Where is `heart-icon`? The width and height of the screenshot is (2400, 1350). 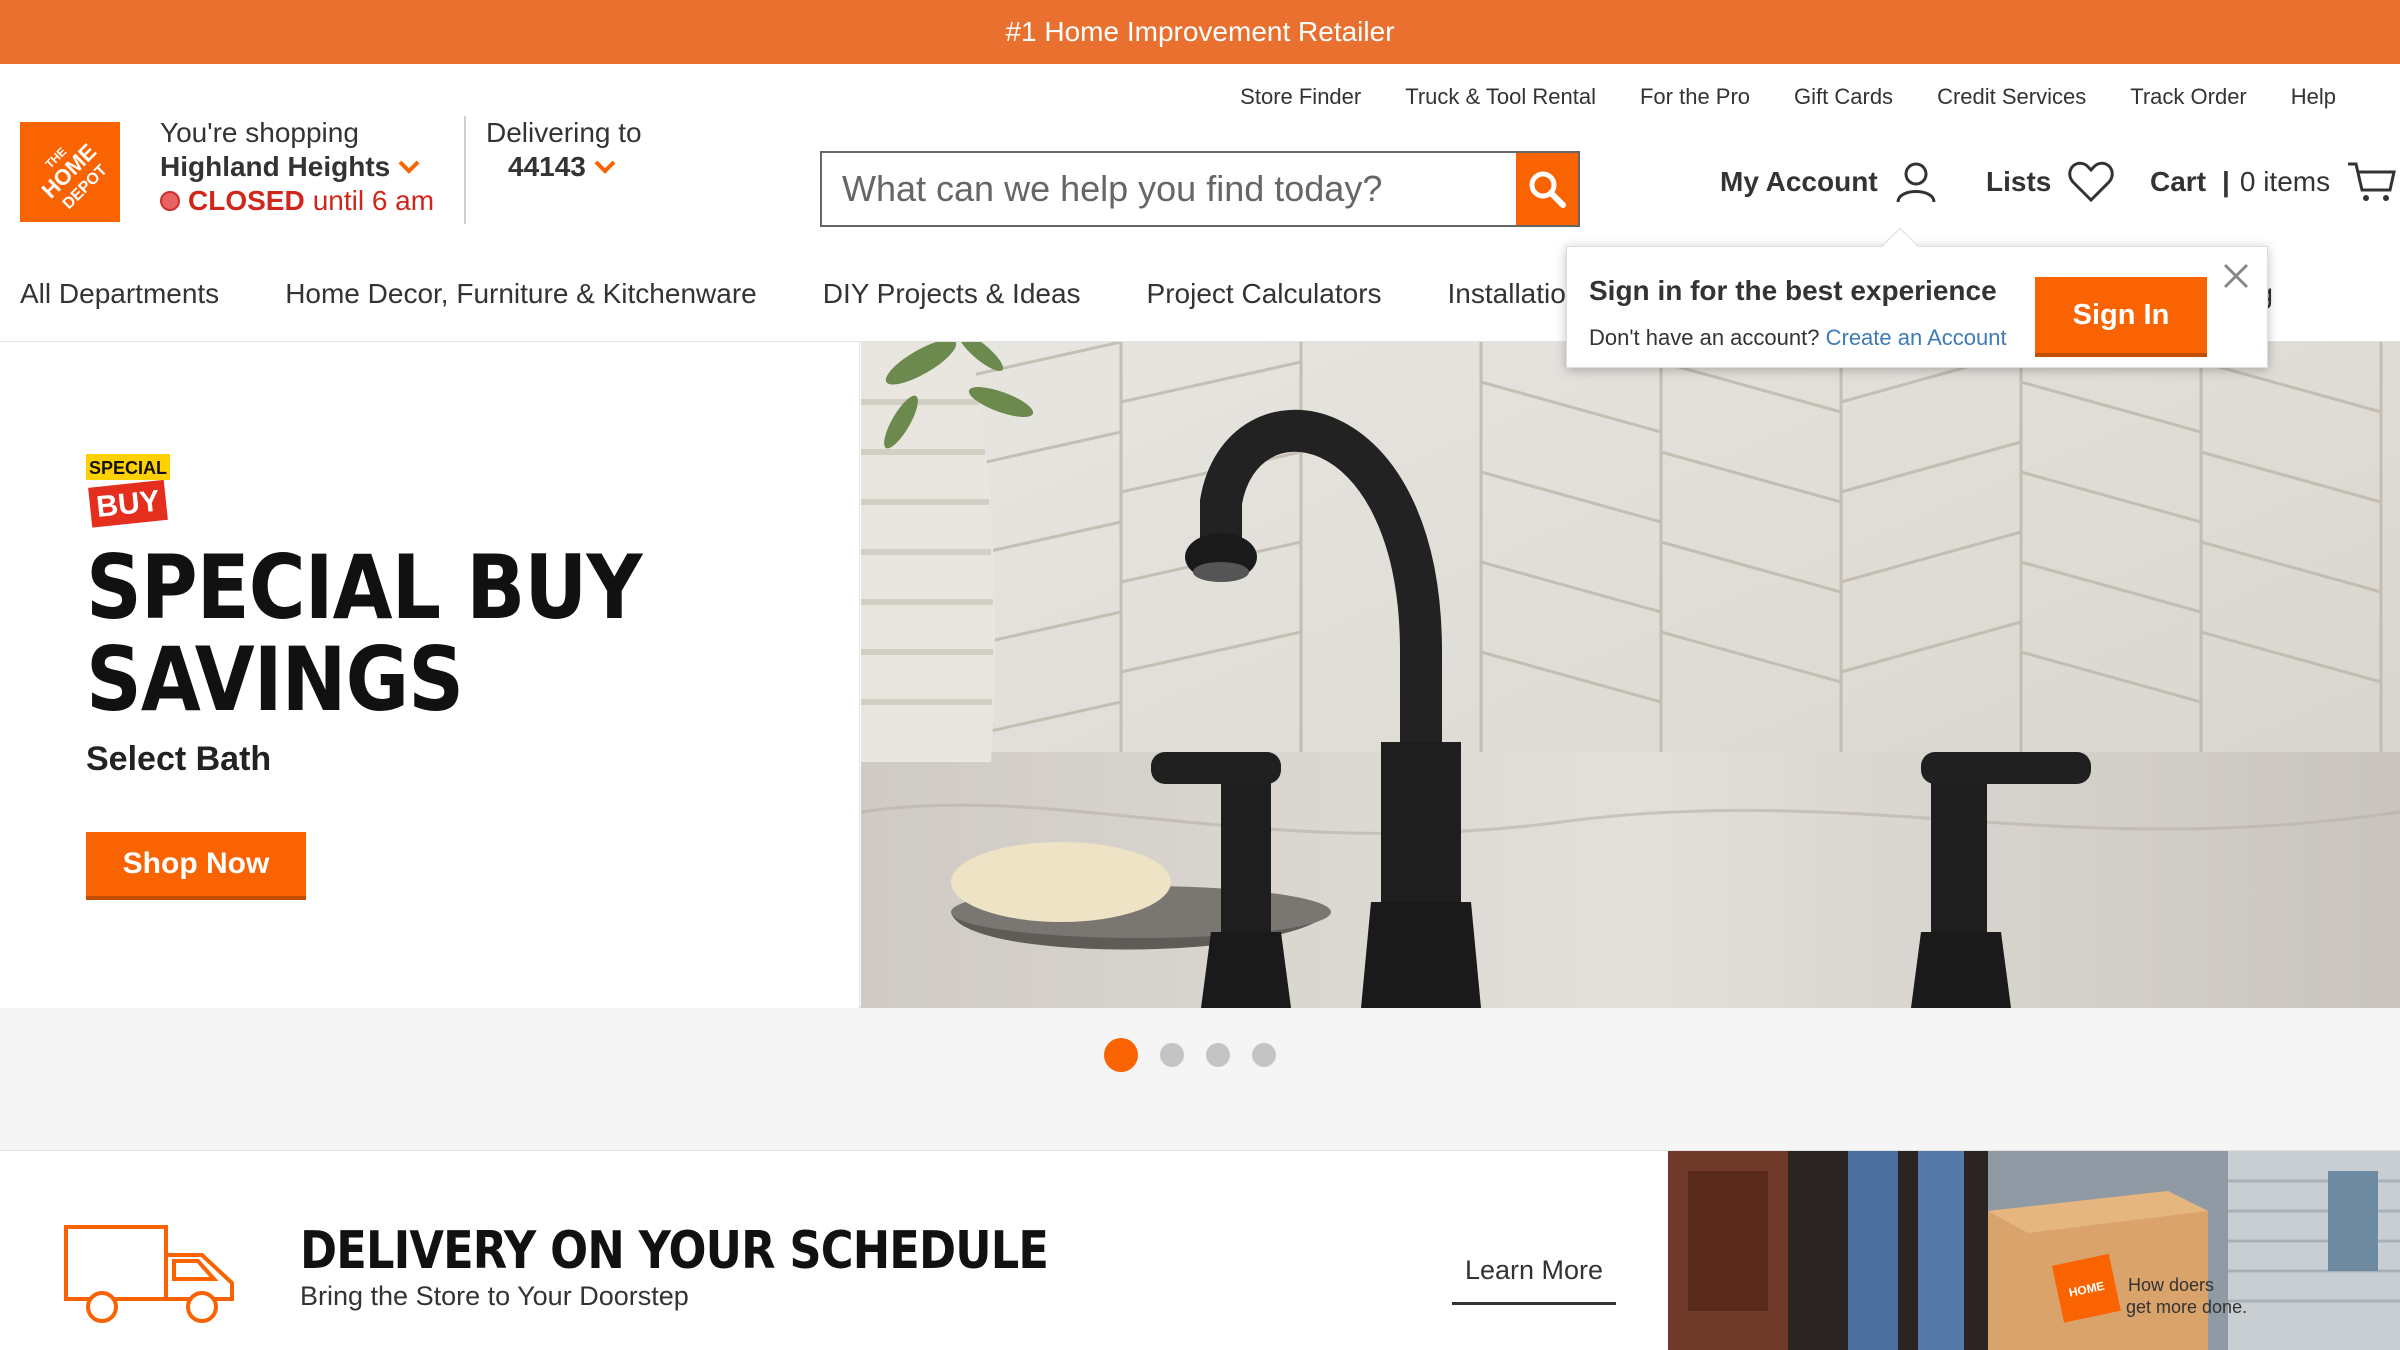 heart-icon is located at coordinates (2091, 182).